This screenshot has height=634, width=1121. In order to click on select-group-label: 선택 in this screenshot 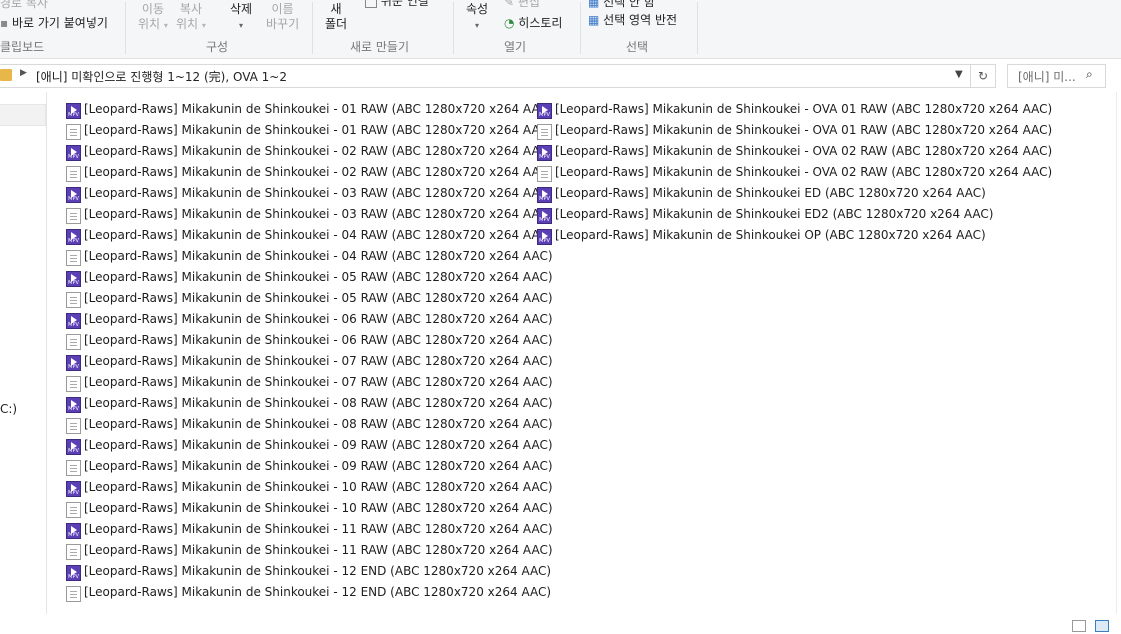, I will do `click(637, 47)`.